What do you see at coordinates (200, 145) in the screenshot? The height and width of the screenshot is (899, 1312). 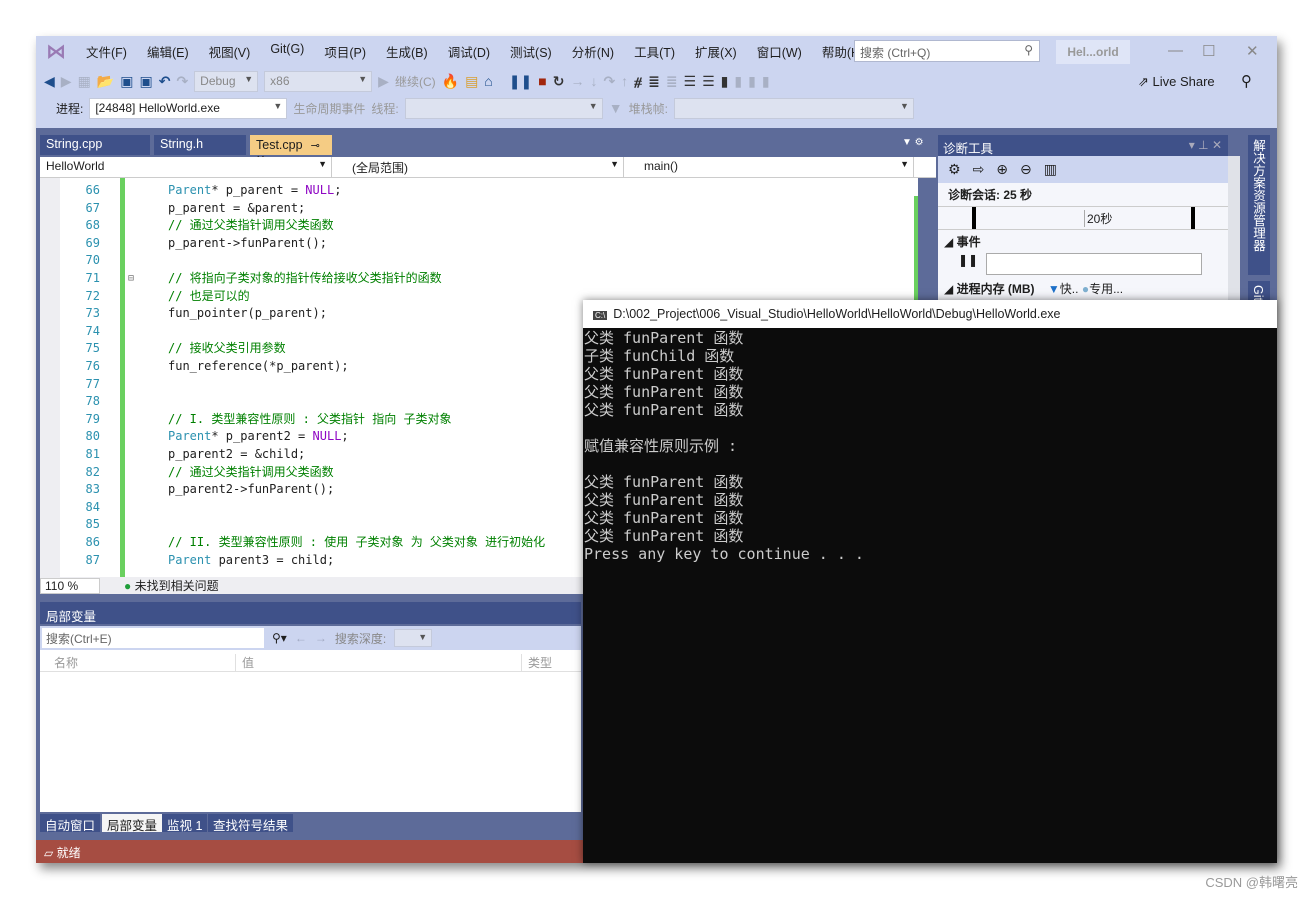 I see `tab-document: String.h` at bounding box center [200, 145].